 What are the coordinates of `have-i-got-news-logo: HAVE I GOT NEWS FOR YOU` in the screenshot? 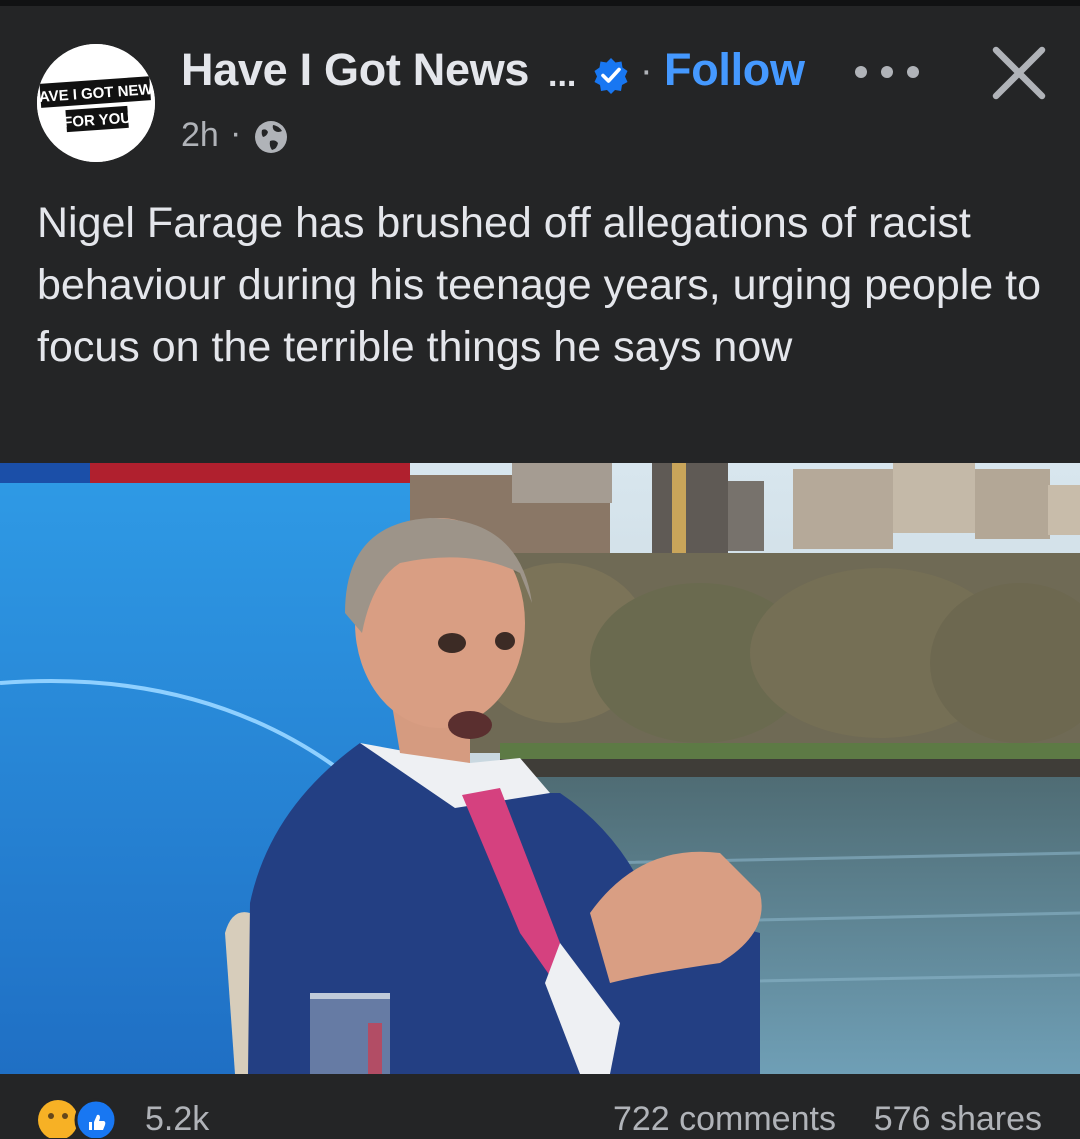 It's located at (96, 103).